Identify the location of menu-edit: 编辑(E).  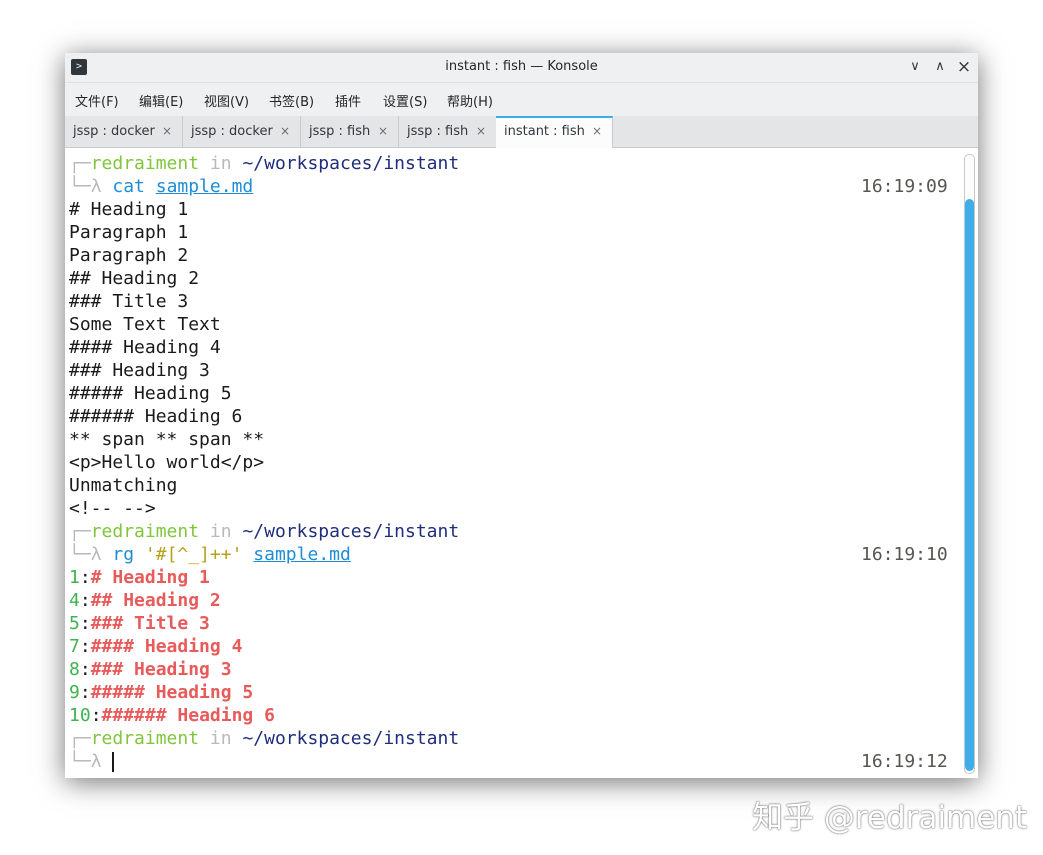
(161, 100).